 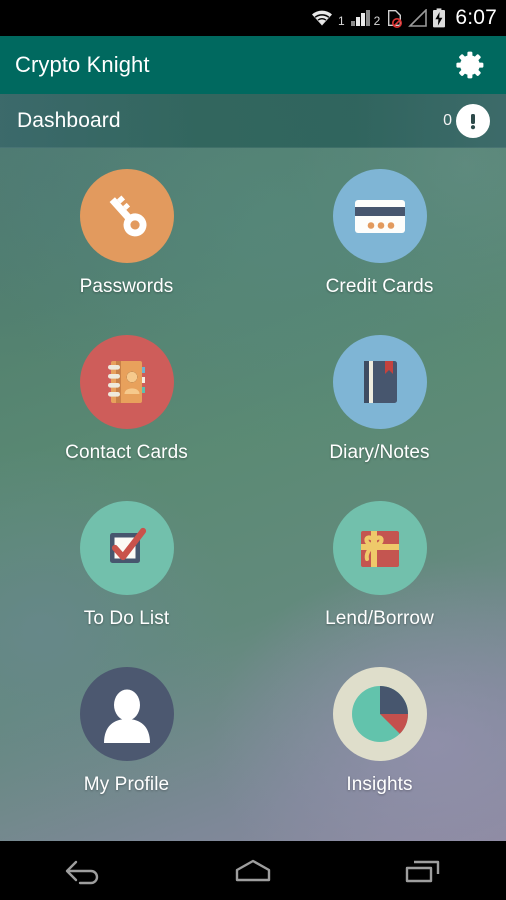 I want to click on recent-apps-icon, so click(x=422, y=871).